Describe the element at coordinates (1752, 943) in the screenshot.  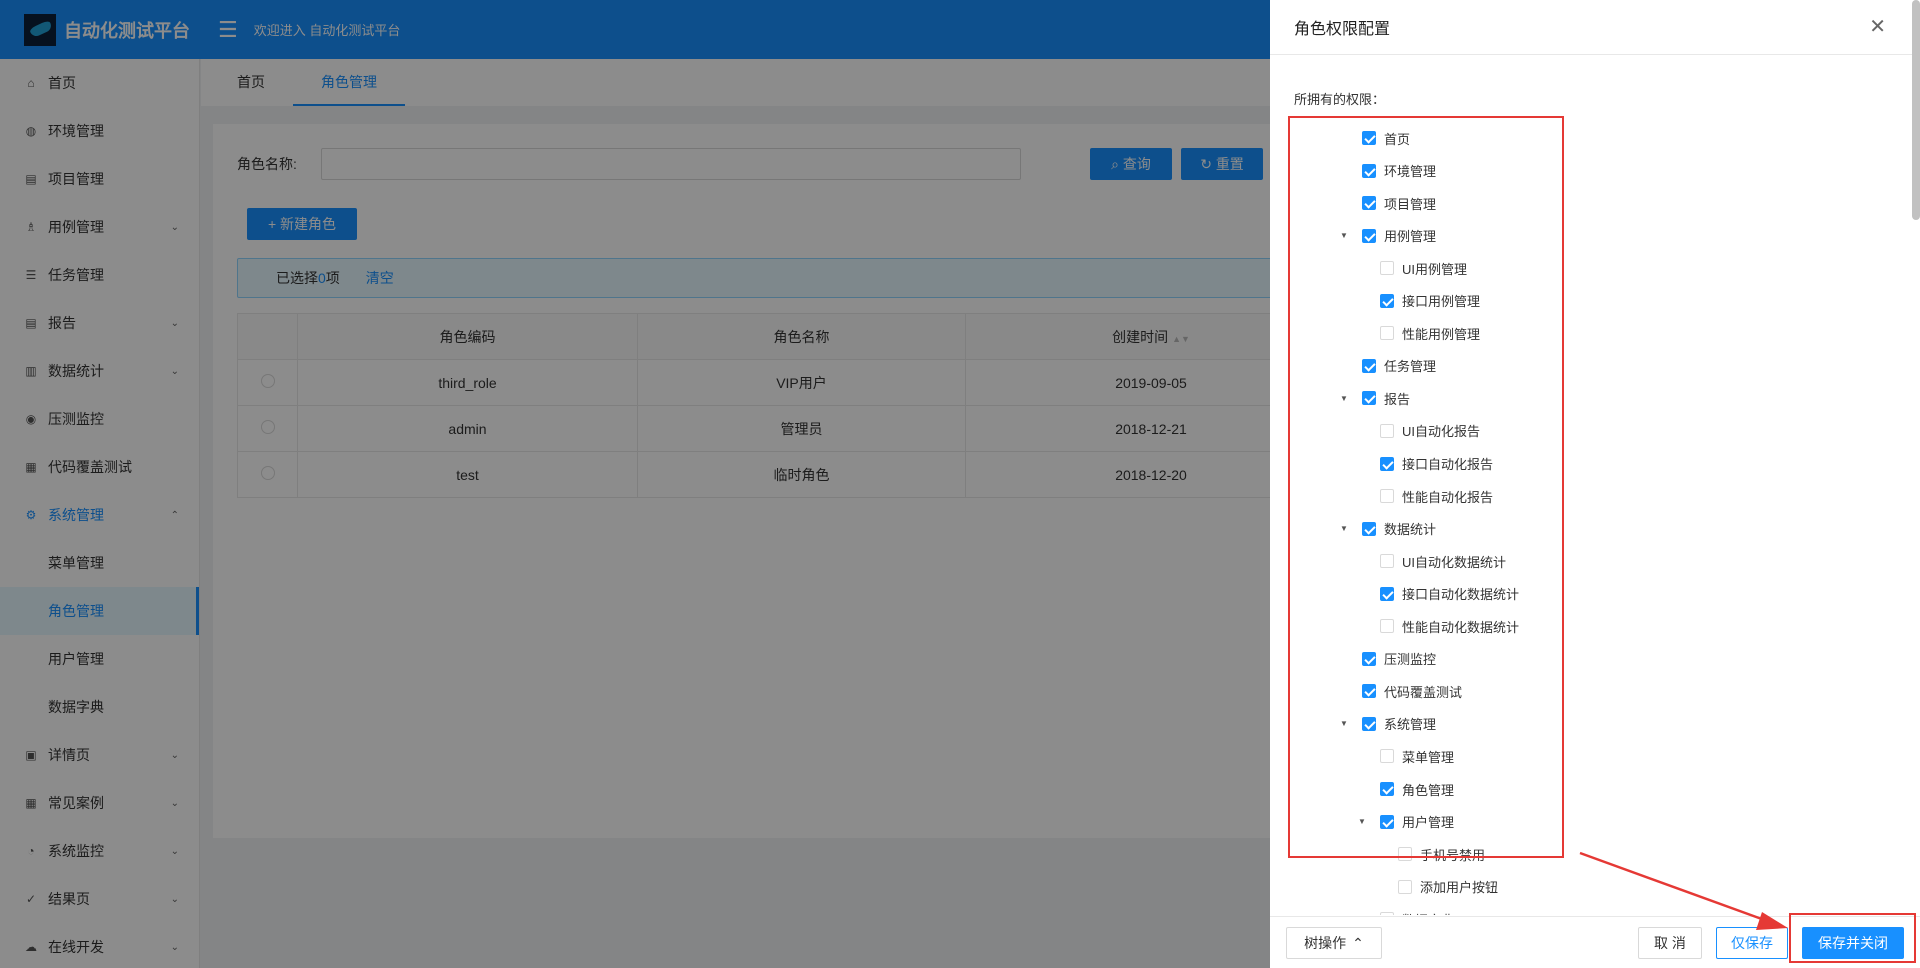
I see `save-only-button: 仅保存` at that location.